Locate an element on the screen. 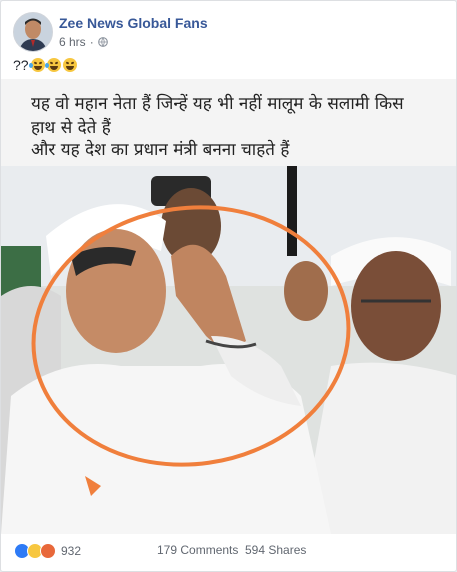 This screenshot has width=457, height=572. page-avatar is located at coordinates (33, 32).